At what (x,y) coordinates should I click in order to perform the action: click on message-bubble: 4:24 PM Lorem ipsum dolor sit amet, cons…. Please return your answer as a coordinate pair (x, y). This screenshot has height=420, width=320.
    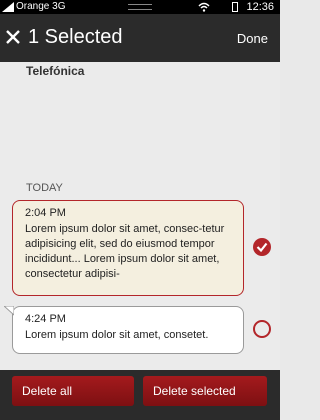
    Looking at the image, I should click on (124, 330).